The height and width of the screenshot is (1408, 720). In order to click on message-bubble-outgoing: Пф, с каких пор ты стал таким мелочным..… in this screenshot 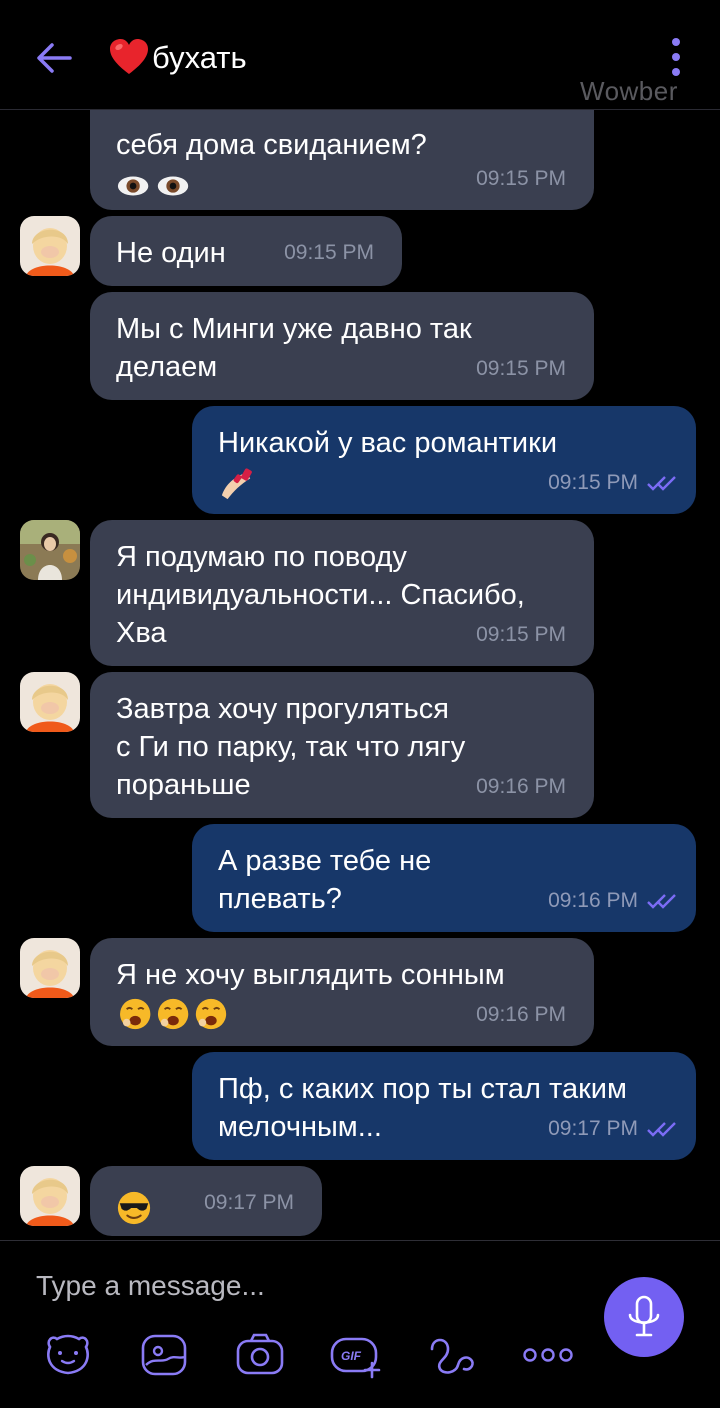, I will do `click(444, 1106)`.